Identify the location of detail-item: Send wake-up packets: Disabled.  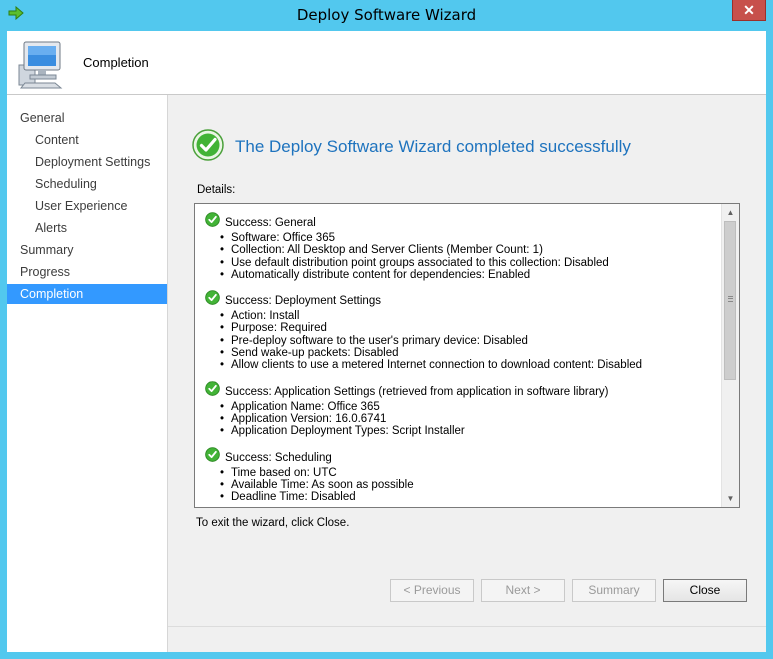
(462, 353).